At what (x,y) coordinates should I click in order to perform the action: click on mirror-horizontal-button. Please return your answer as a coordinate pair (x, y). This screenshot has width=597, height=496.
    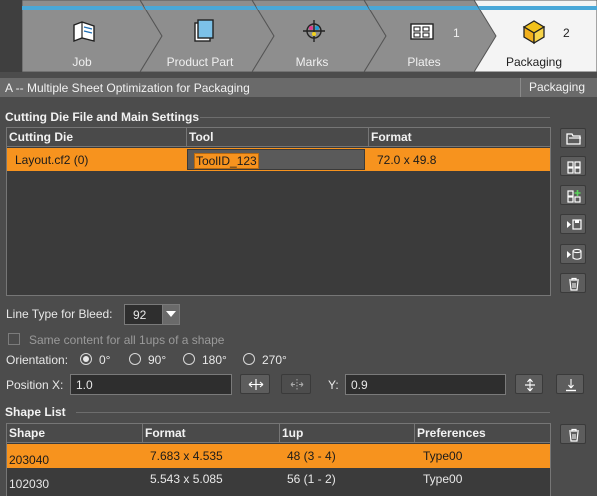
    Looking at the image, I should click on (296, 384).